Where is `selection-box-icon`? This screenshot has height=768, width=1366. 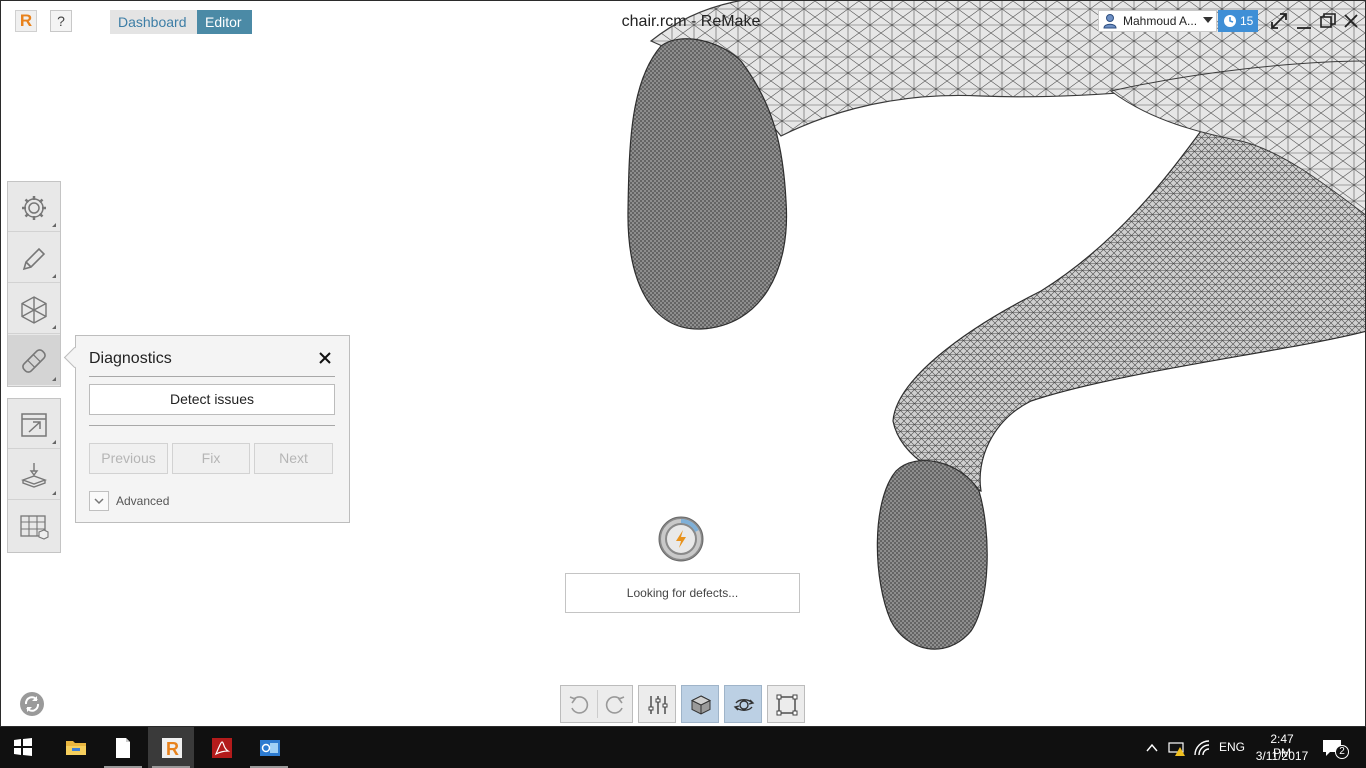
selection-box-icon is located at coordinates (787, 705).